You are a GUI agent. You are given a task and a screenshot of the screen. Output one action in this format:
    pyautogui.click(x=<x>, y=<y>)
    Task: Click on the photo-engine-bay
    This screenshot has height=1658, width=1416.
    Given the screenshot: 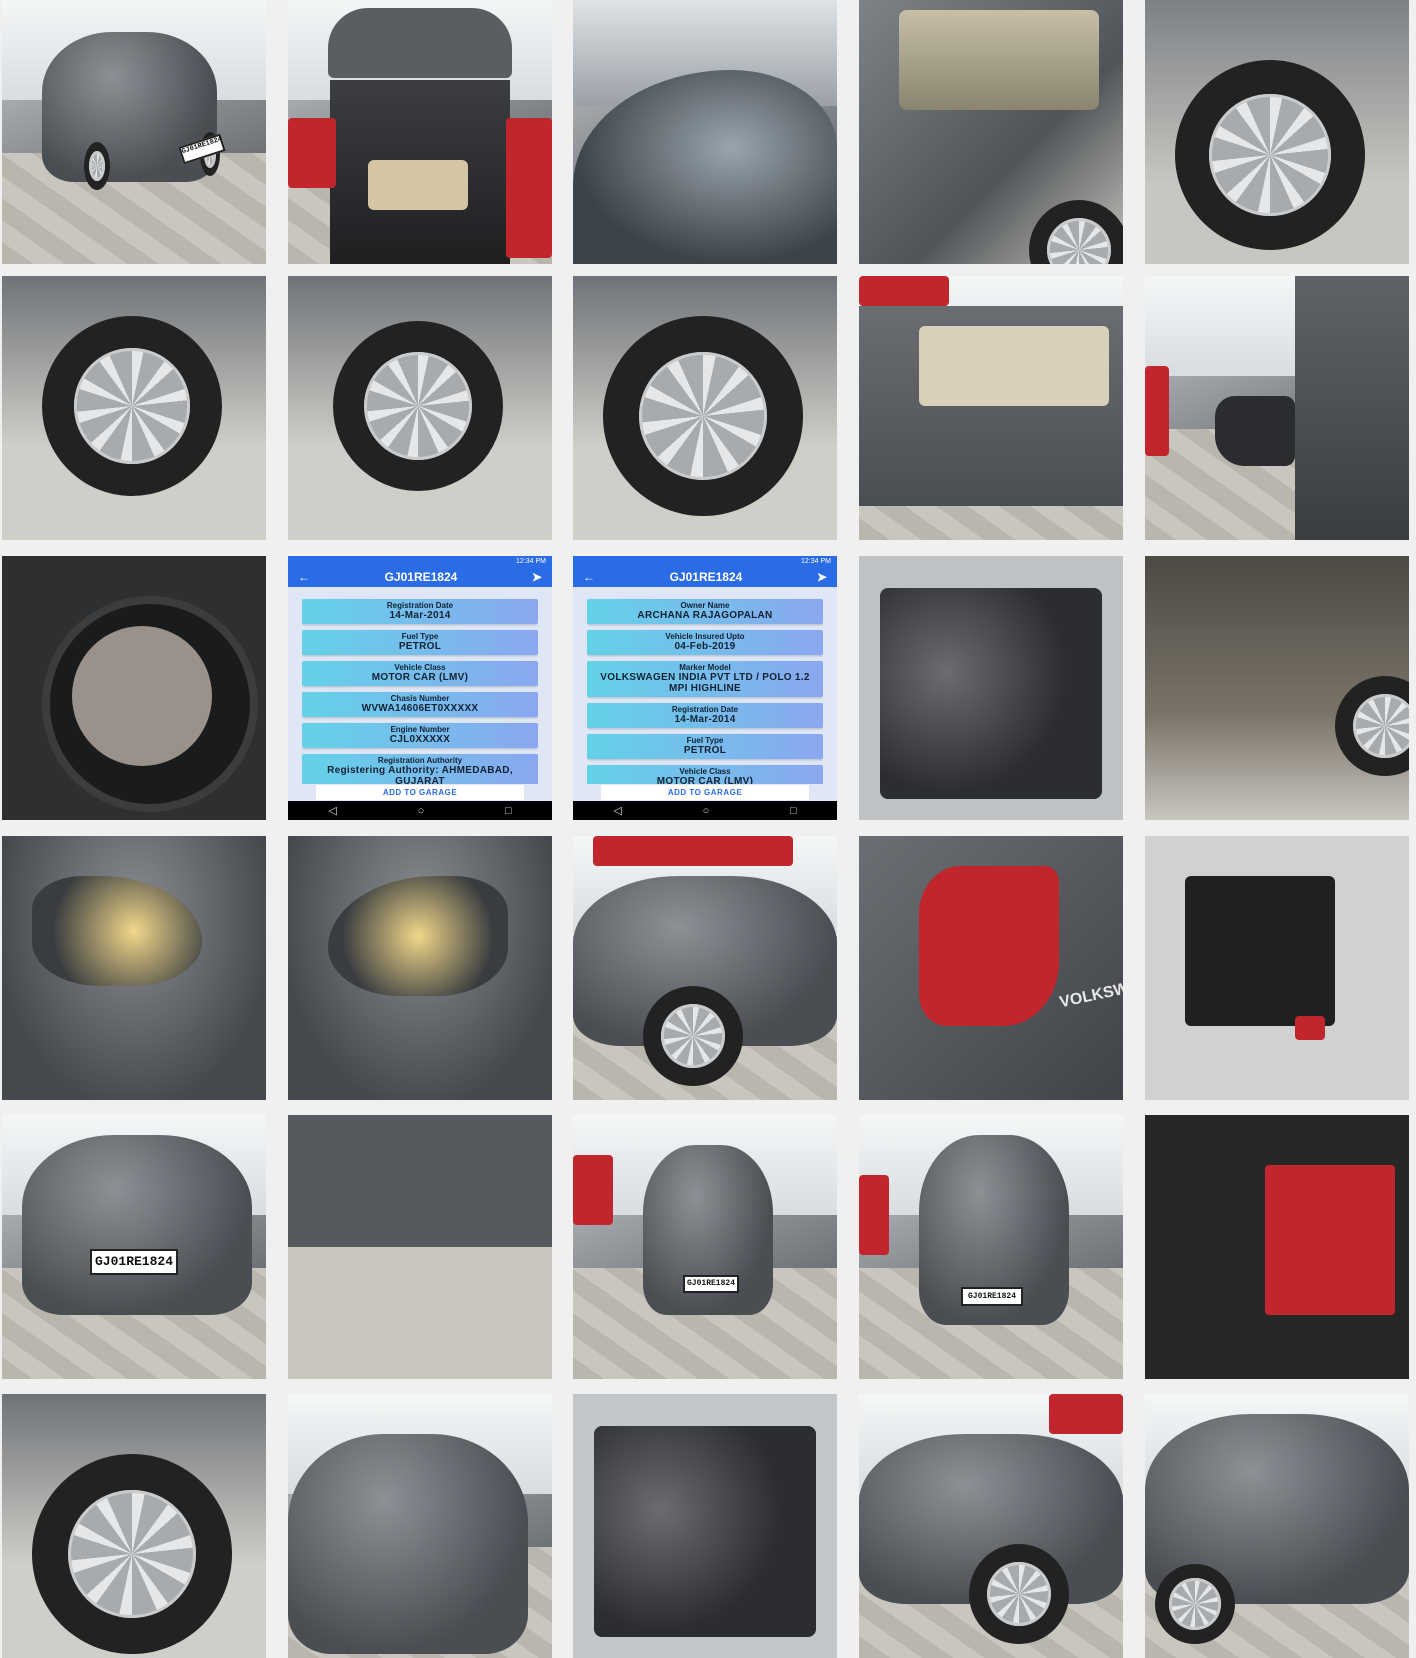 What is the action you would take?
    pyautogui.click(x=991, y=688)
    